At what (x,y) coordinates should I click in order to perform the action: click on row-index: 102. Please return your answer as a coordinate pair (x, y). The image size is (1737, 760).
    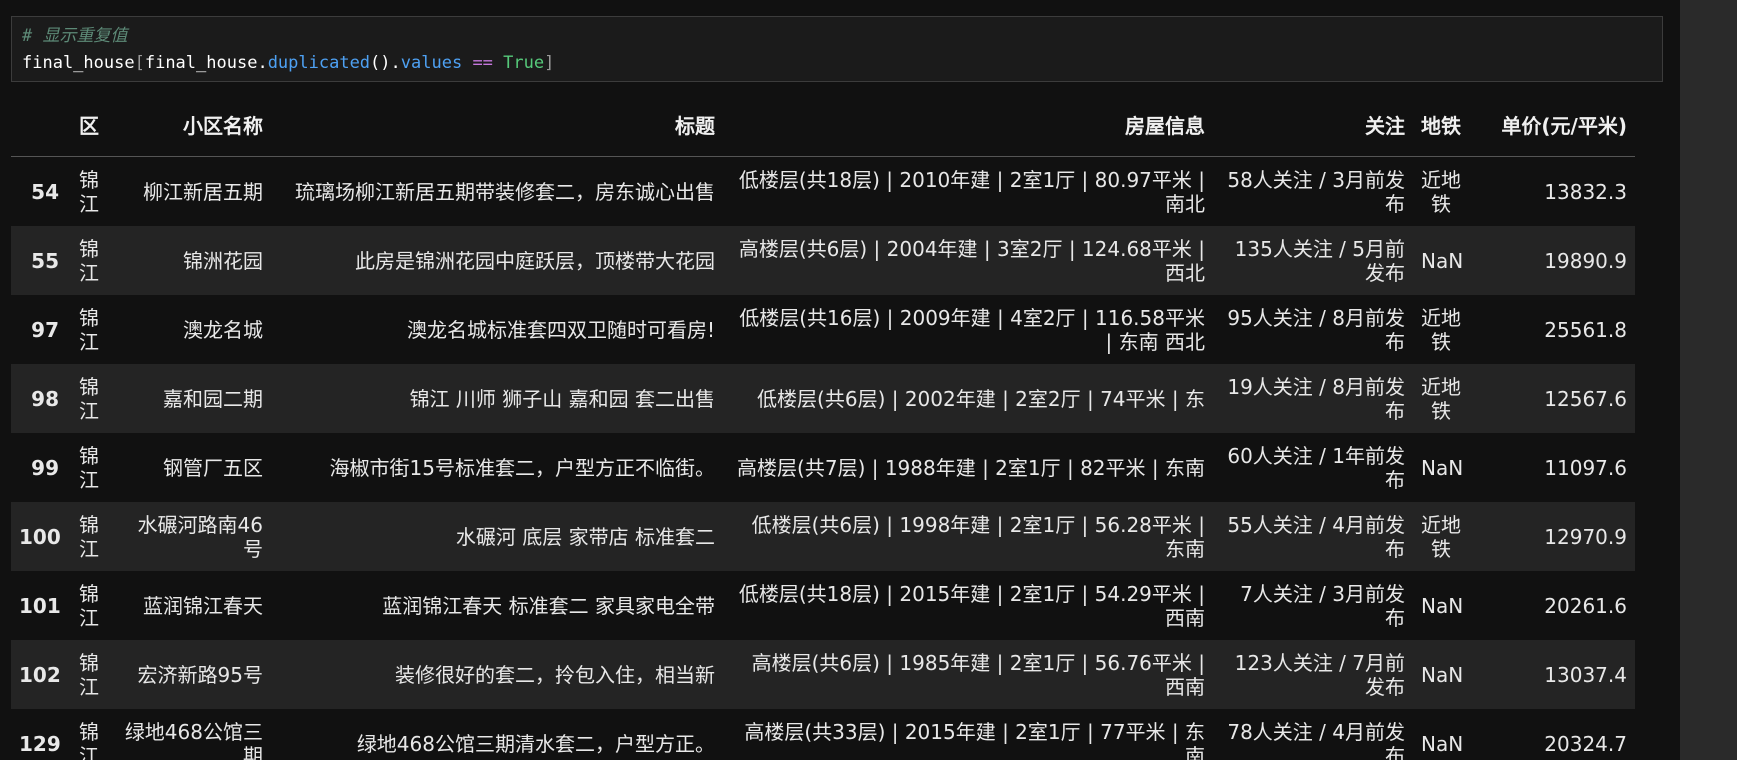
    Looking at the image, I should click on (40, 674).